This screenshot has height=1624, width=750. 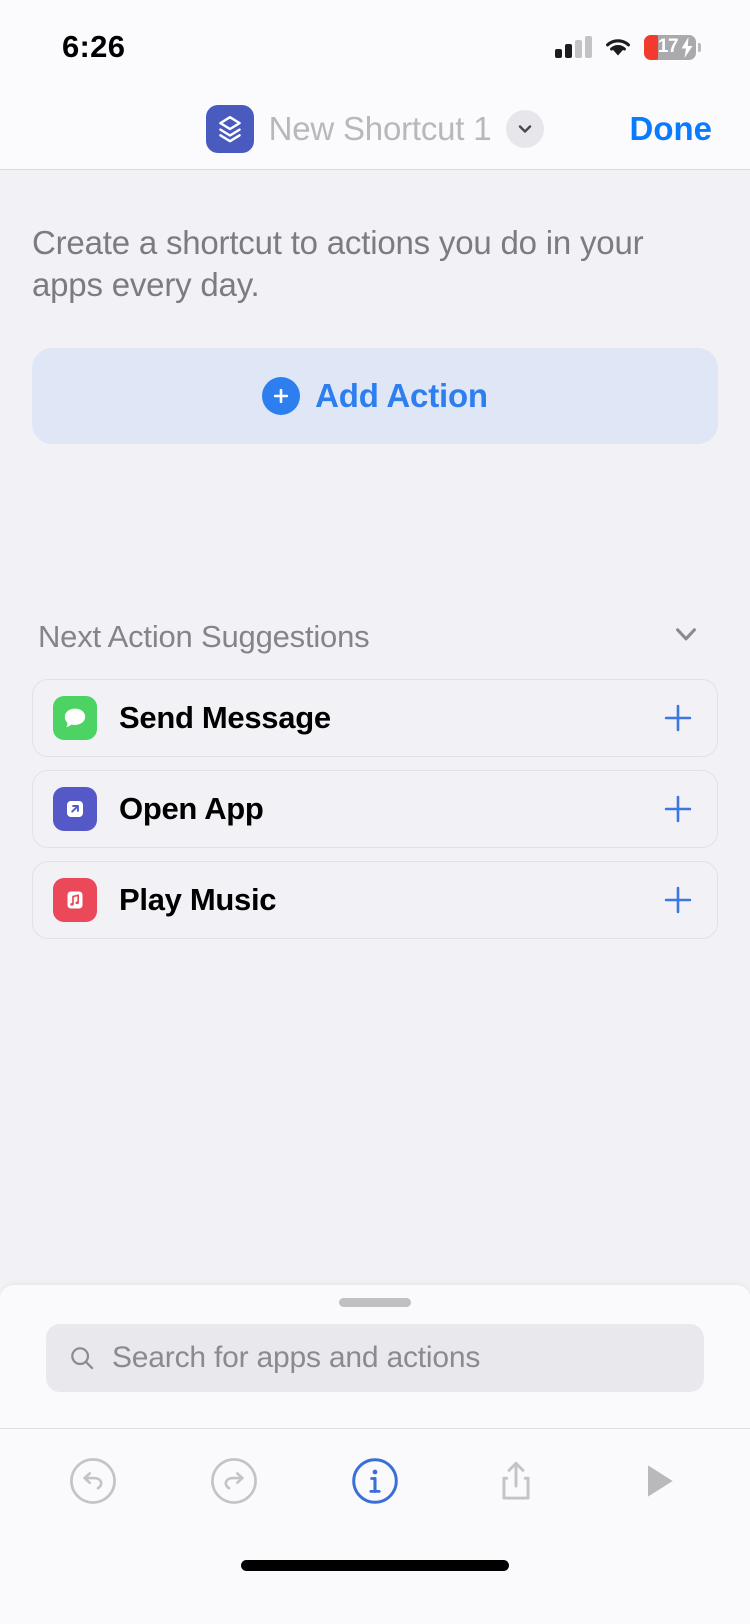 What do you see at coordinates (229, 128) in the screenshot?
I see `shortcuts-layers-icon` at bounding box center [229, 128].